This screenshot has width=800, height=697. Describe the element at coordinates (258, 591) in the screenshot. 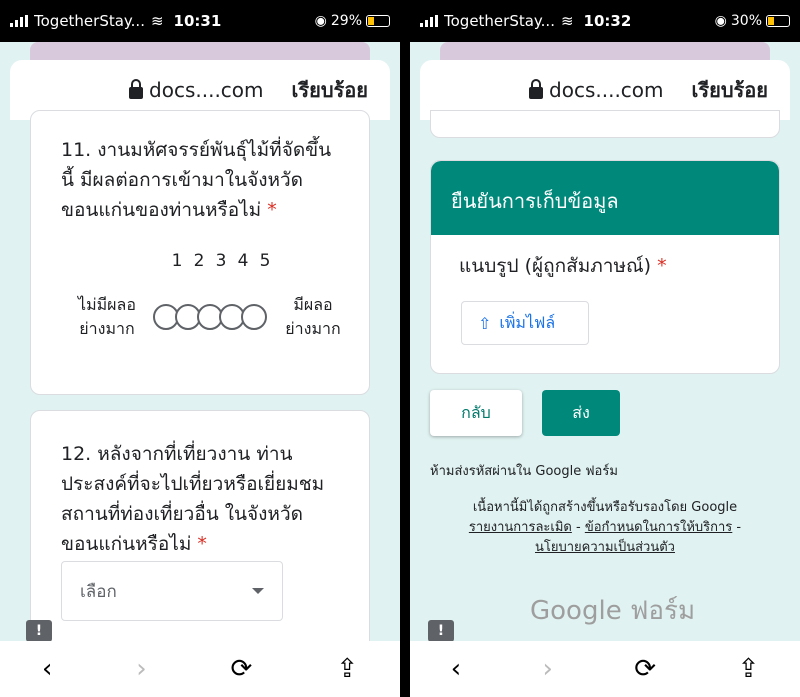

I see `chevron-down-icon` at that location.